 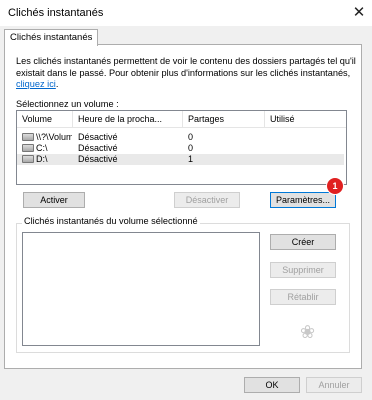 I want to click on volume-row: C:\ Désactivé 0, so click(x=180, y=148).